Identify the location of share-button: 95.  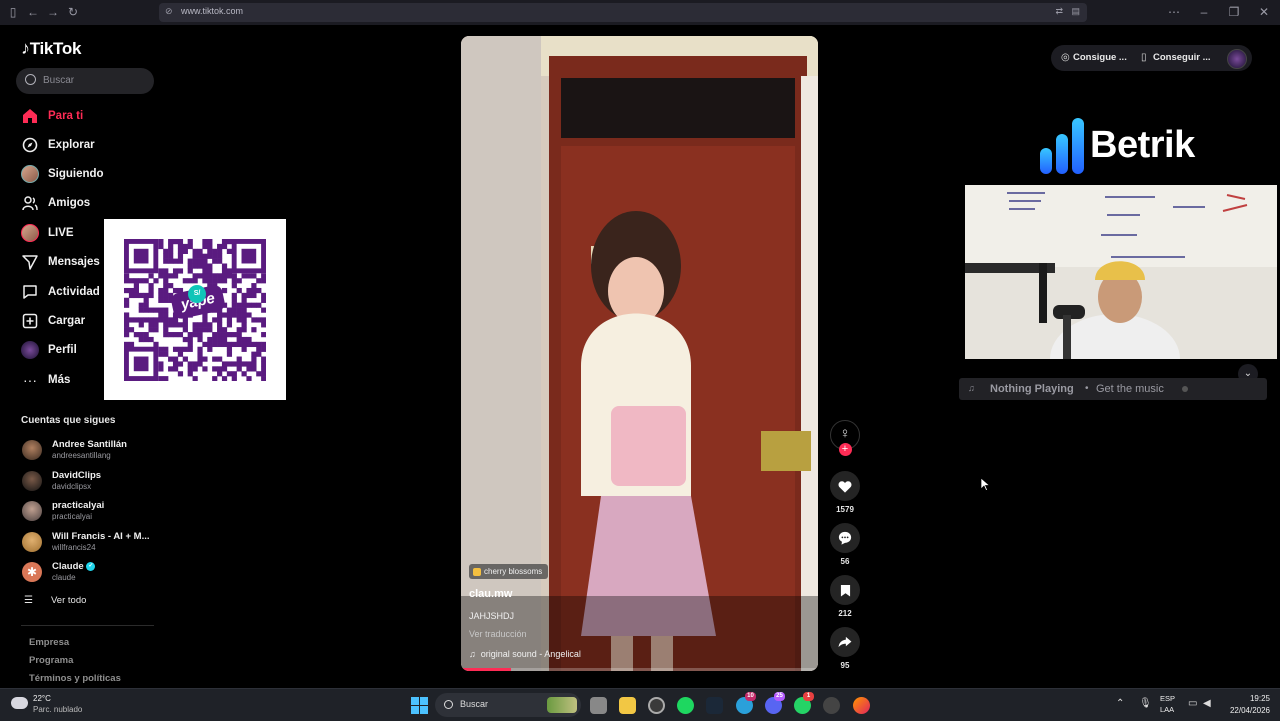
(845, 648).